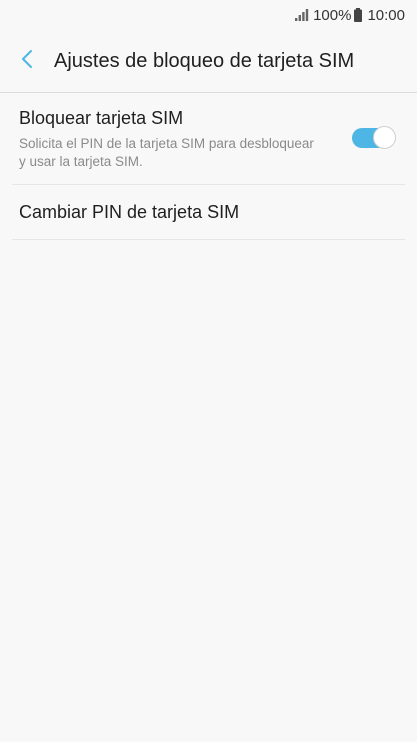  Describe the element at coordinates (208, 15) in the screenshot. I see `status-bar: 100% 10:00` at that location.